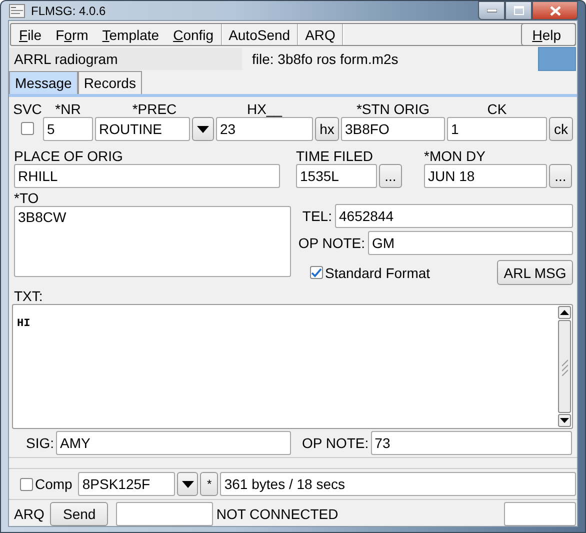 The height and width of the screenshot is (533, 586). Describe the element at coordinates (264, 129) in the screenshot. I see `input-field: 23` at that location.